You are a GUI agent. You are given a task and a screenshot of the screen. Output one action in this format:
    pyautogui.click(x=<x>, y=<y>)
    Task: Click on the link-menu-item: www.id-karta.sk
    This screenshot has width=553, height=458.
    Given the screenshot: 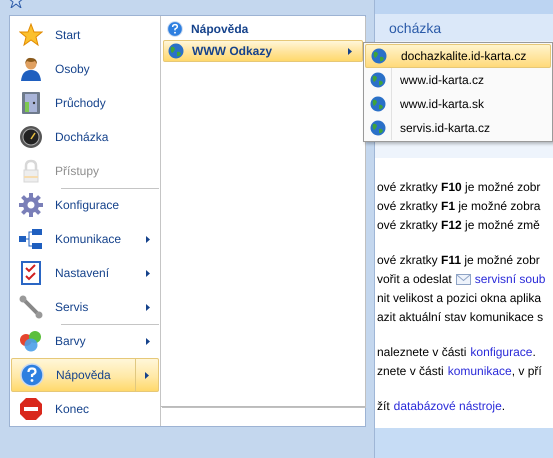 What is the action you would take?
    pyautogui.click(x=458, y=104)
    